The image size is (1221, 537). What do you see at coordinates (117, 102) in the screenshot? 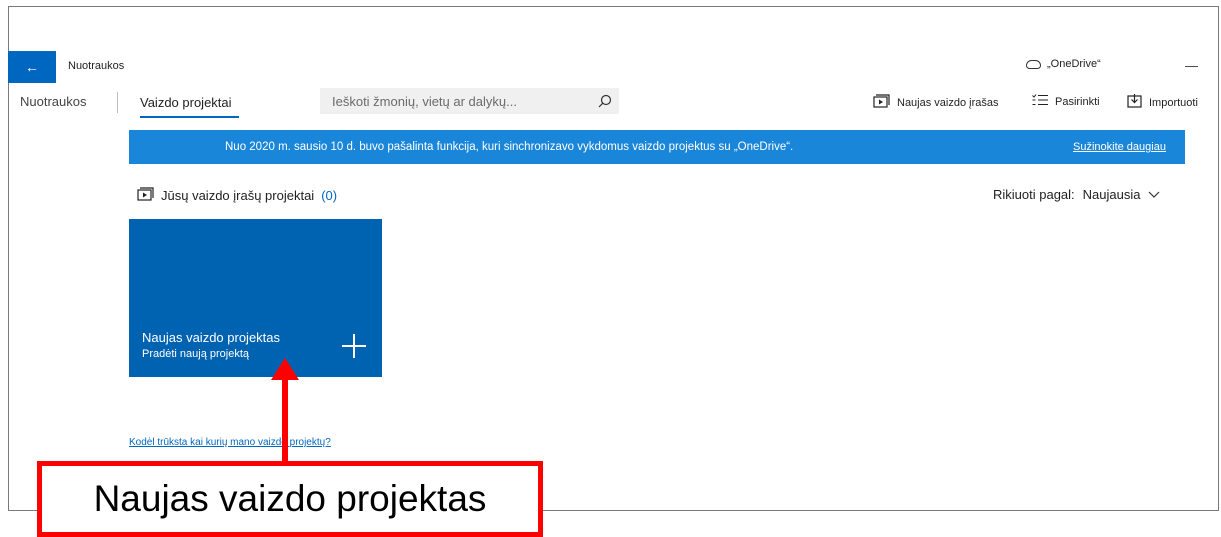
I see `nav-divider` at bounding box center [117, 102].